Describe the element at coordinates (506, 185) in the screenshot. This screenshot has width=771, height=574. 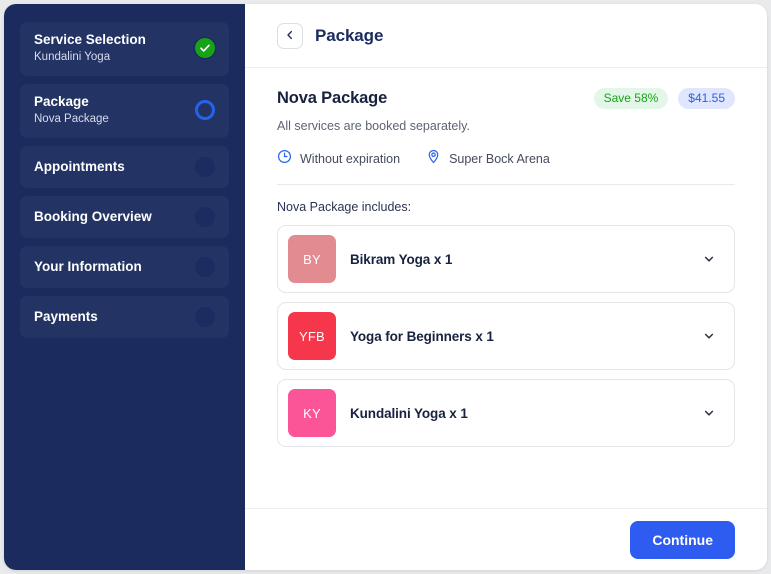
I see `section-divider` at that location.